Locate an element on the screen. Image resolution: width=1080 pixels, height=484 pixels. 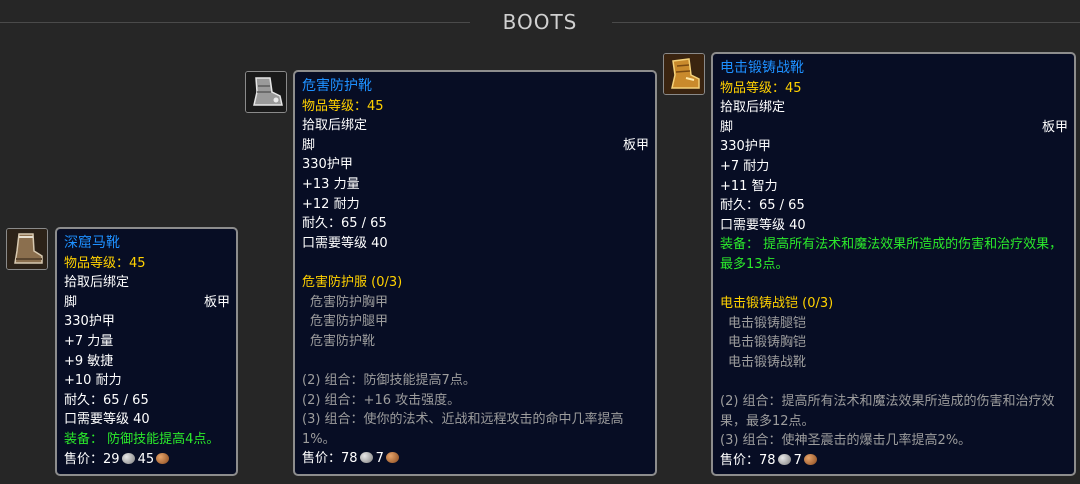
set-piece: 电击锻铸胸铠 is located at coordinates (767, 343).